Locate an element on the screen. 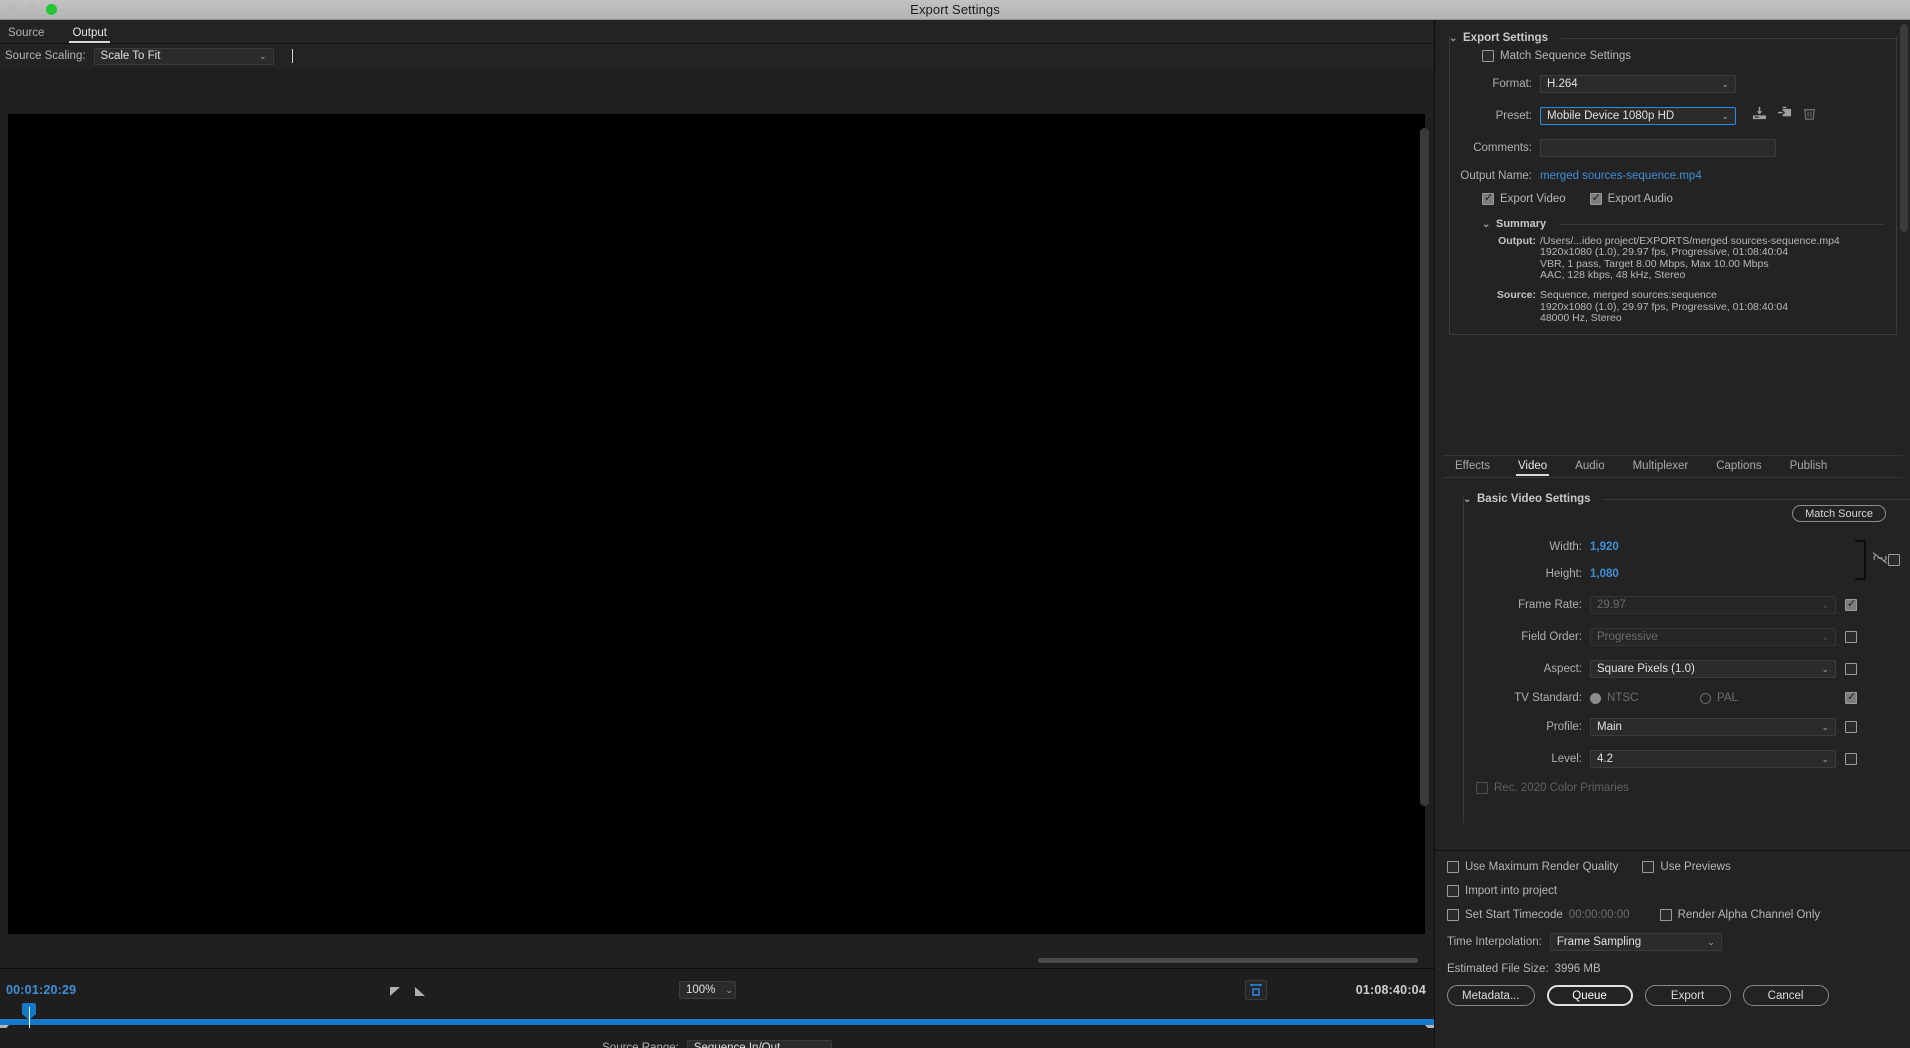  set-start-timecode-row: Set Start Timecode is located at coordinates (1505, 915).